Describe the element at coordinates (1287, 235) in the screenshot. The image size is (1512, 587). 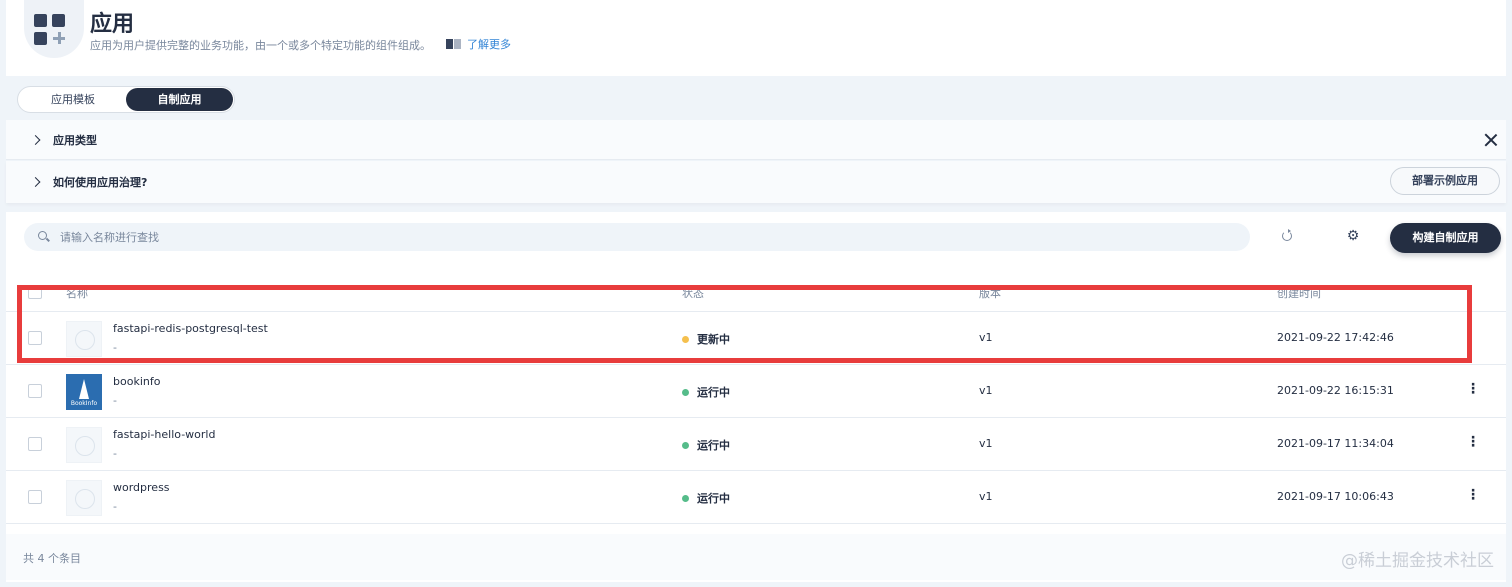
I see `refresh-icon` at that location.